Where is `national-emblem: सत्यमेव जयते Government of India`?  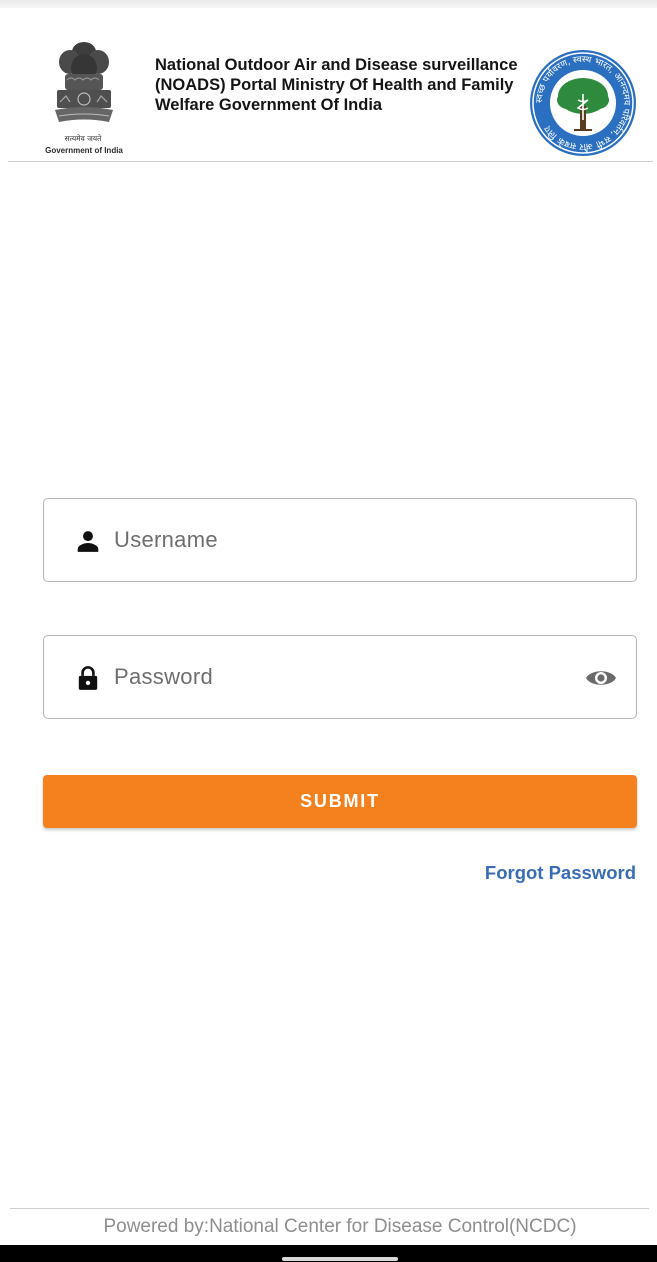 national-emblem: सत्यमेव जयते Government of India is located at coordinates (83, 99).